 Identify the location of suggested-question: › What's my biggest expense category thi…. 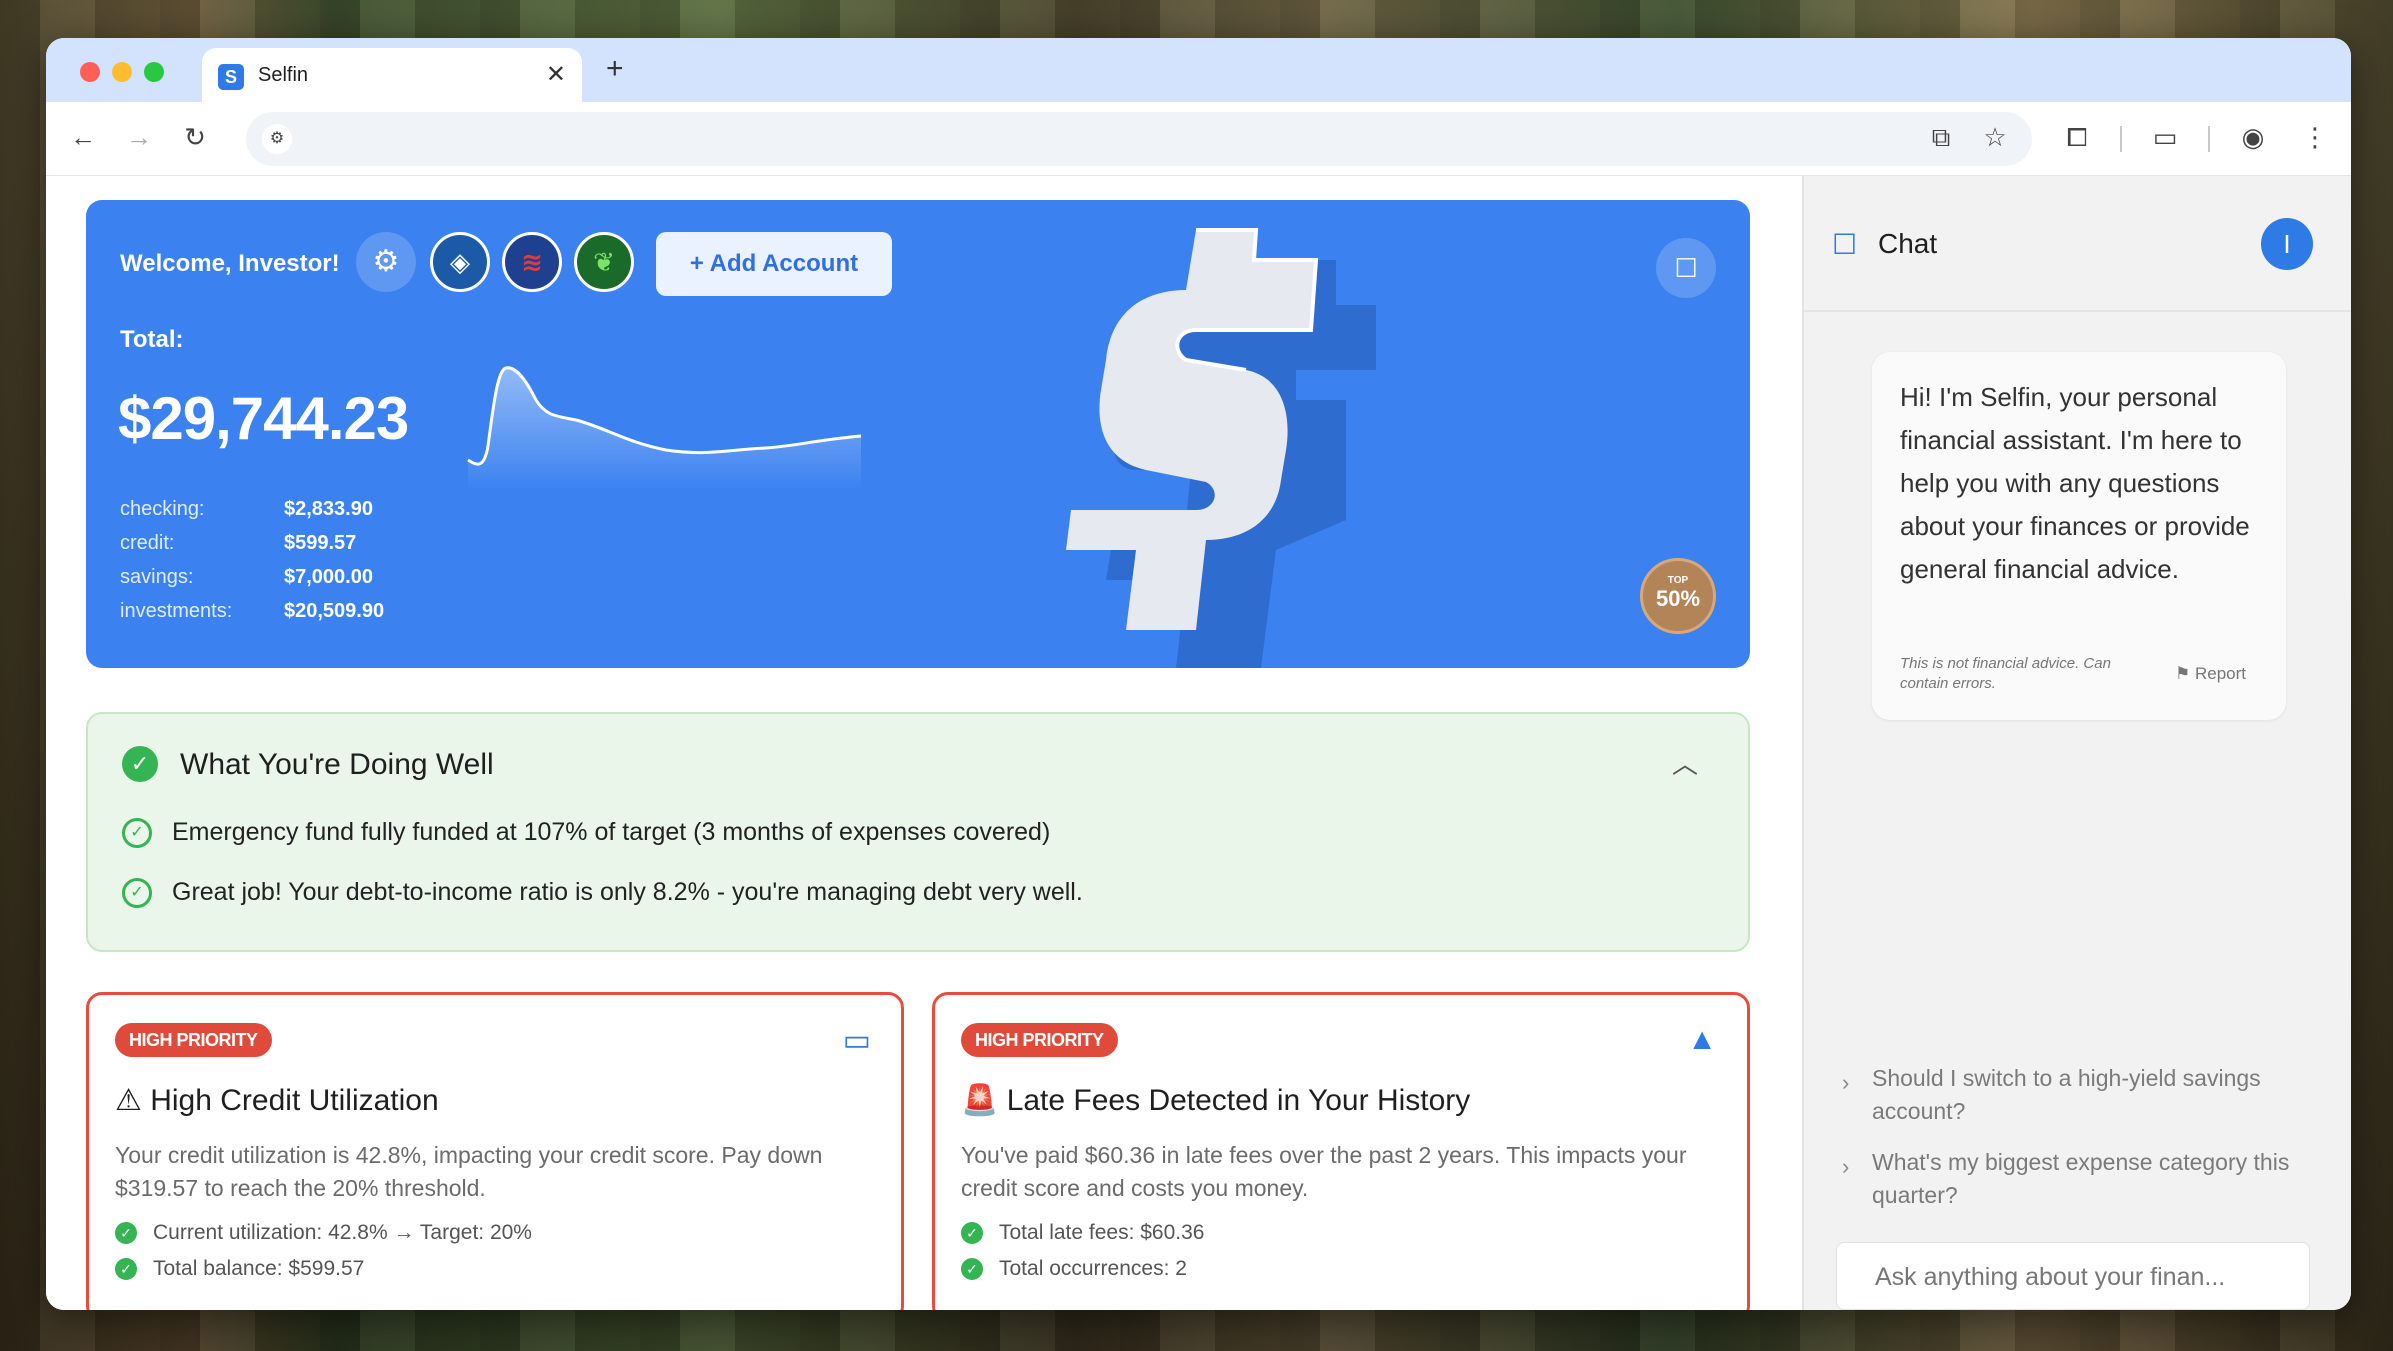
(2085, 1179).